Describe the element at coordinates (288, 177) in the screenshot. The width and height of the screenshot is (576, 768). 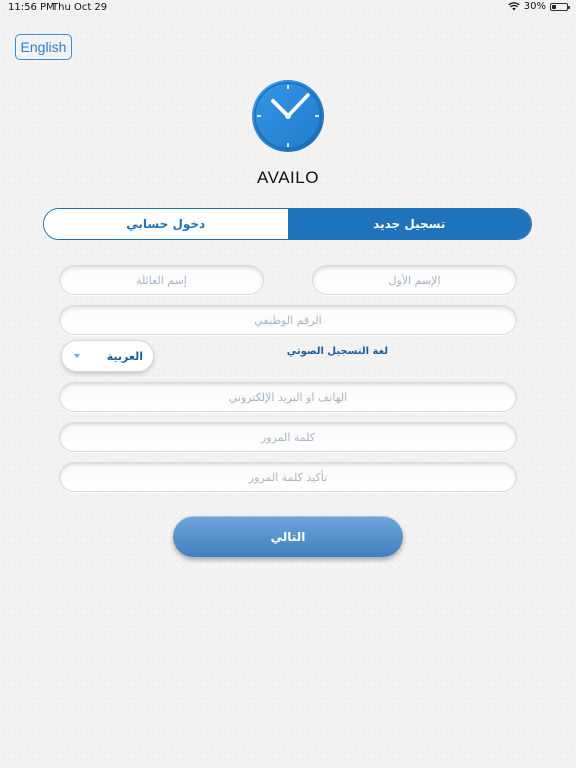
I see `app-title: AVAILO` at that location.